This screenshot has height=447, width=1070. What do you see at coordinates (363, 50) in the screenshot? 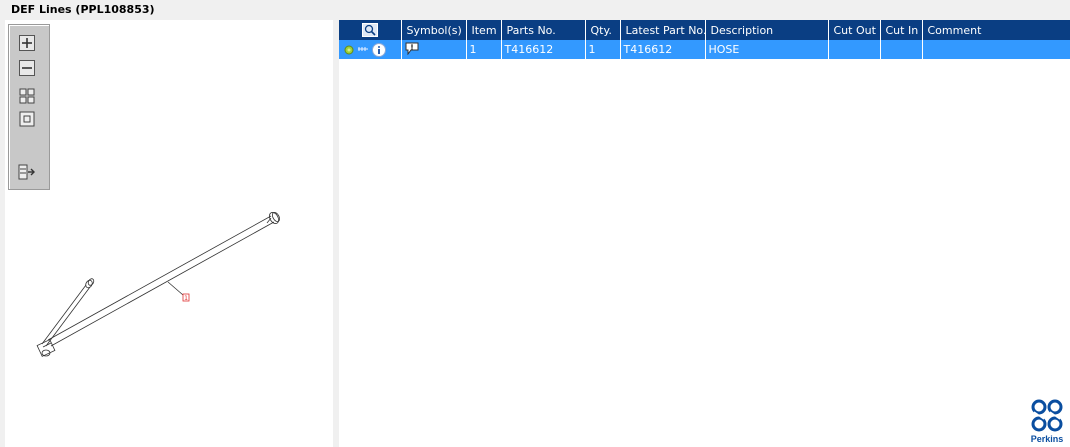
I see `part-image-icon` at bounding box center [363, 50].